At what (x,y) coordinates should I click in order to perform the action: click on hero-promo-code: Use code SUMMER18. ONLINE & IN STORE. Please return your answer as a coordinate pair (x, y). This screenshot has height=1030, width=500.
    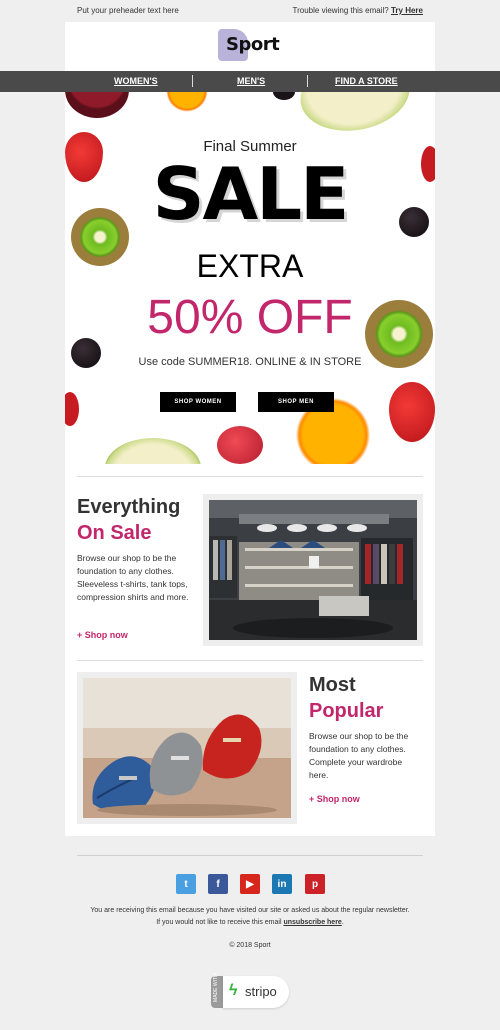
    Looking at the image, I should click on (250, 362).